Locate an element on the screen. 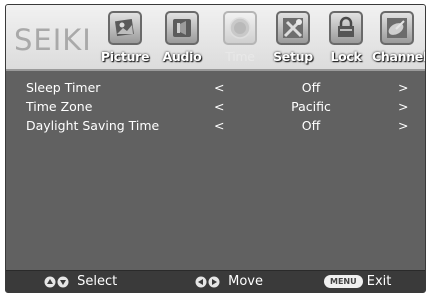 The height and width of the screenshot is (295, 429). menu-row-daylight-saving-time: Daylight Saving Time < Off > is located at coordinates (215, 126).